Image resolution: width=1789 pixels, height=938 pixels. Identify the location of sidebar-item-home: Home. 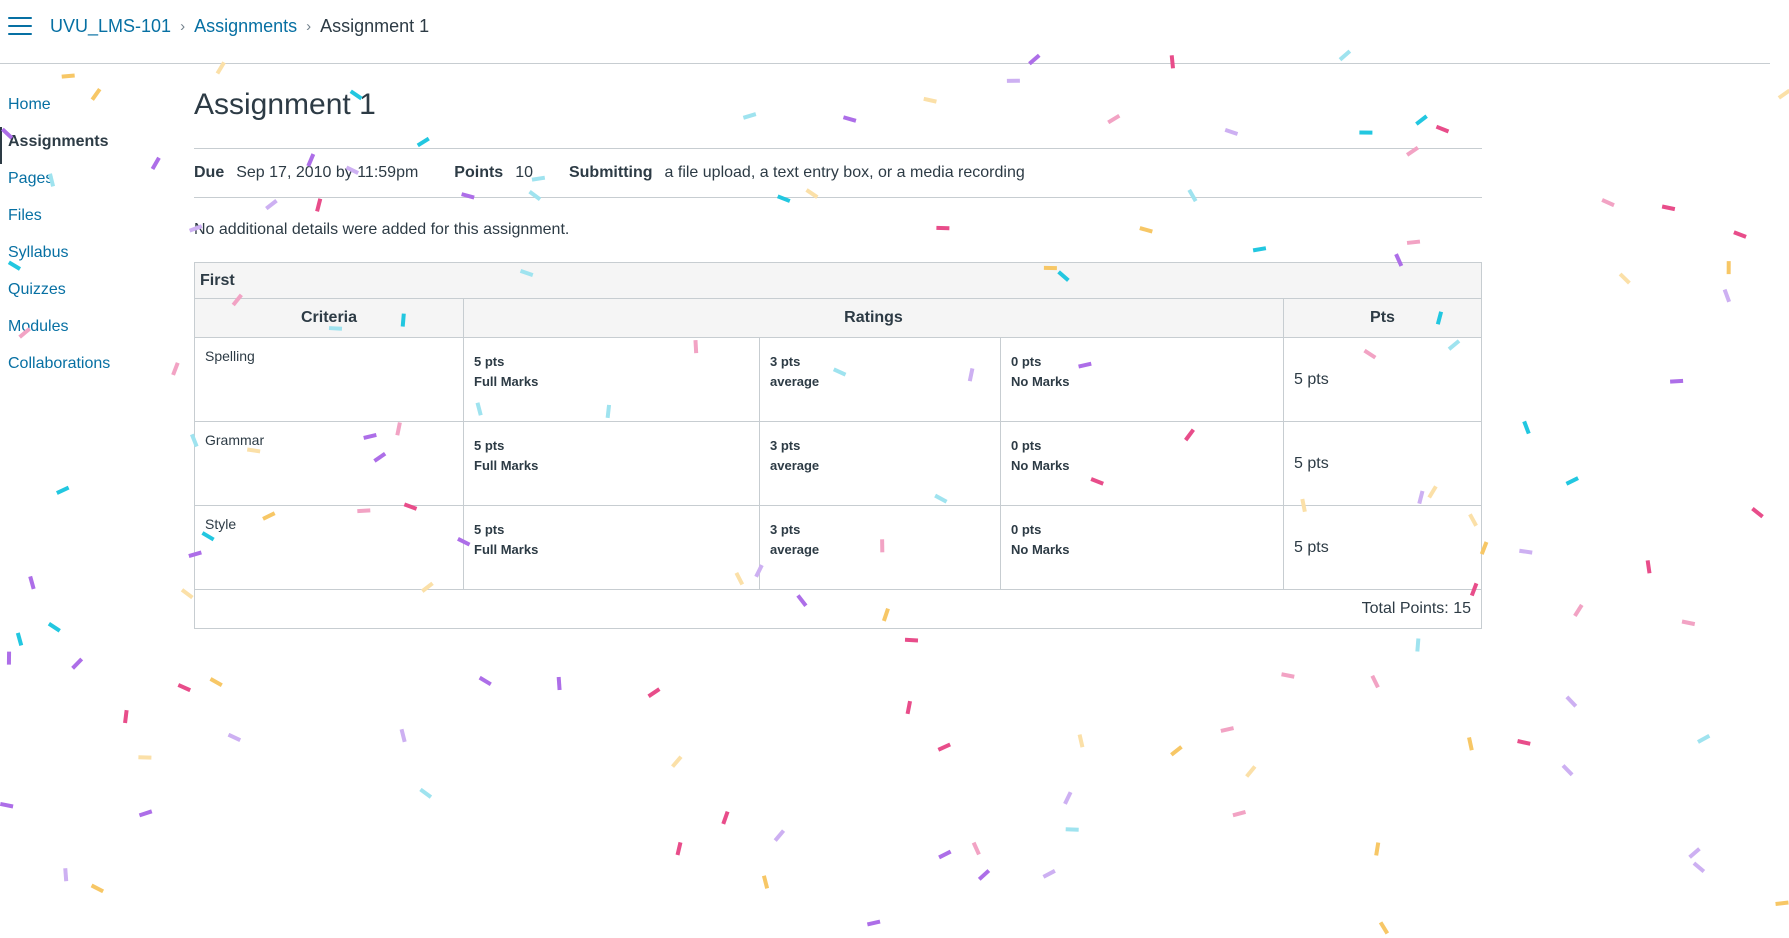
(80, 108).